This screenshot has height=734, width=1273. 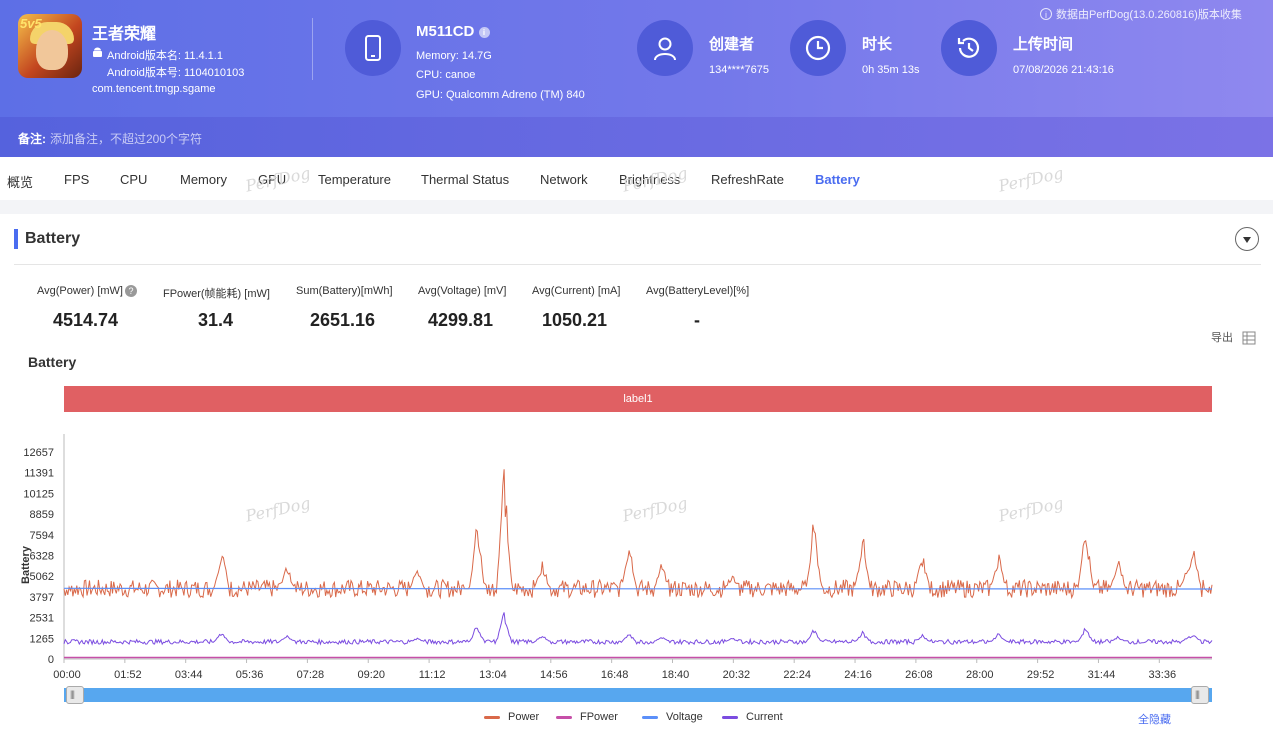 What do you see at coordinates (919, 675) in the screenshot?
I see `x-tick-label: 26:08` at bounding box center [919, 675].